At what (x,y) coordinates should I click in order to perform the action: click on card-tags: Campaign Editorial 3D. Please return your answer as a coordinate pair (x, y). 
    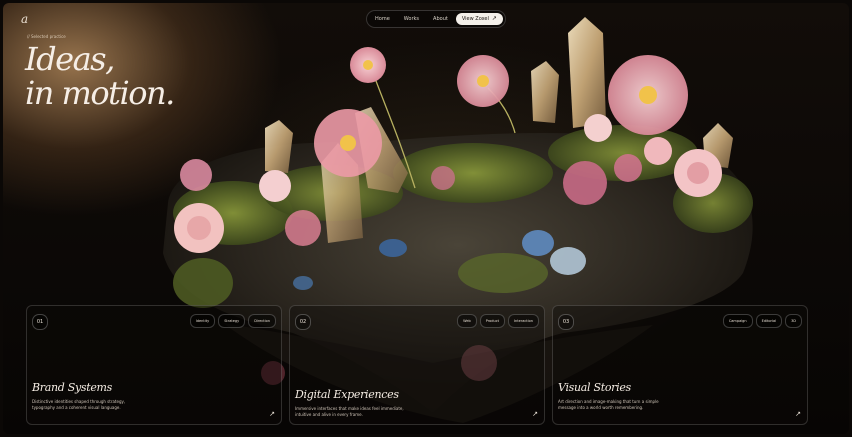
    Looking at the image, I should click on (762, 321).